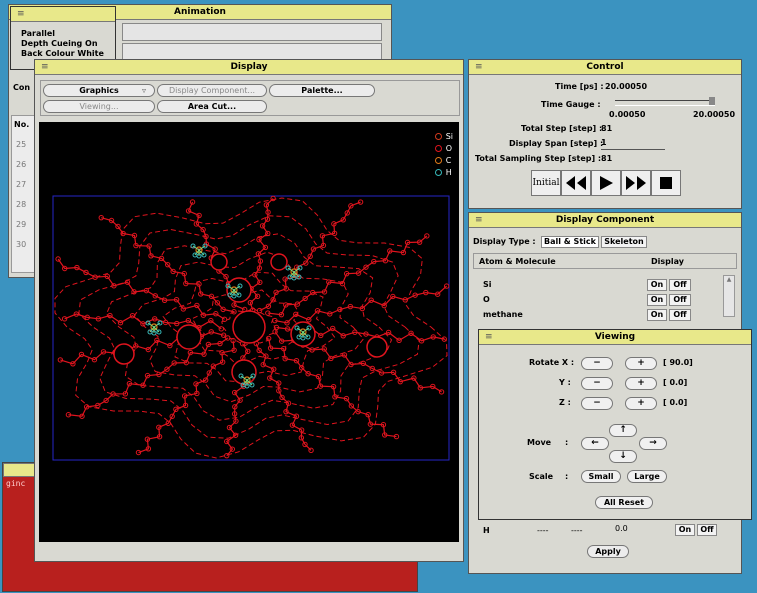  What do you see at coordinates (249, 67) in the screenshot?
I see `display-titlebar: ≡ Display` at bounding box center [249, 67].